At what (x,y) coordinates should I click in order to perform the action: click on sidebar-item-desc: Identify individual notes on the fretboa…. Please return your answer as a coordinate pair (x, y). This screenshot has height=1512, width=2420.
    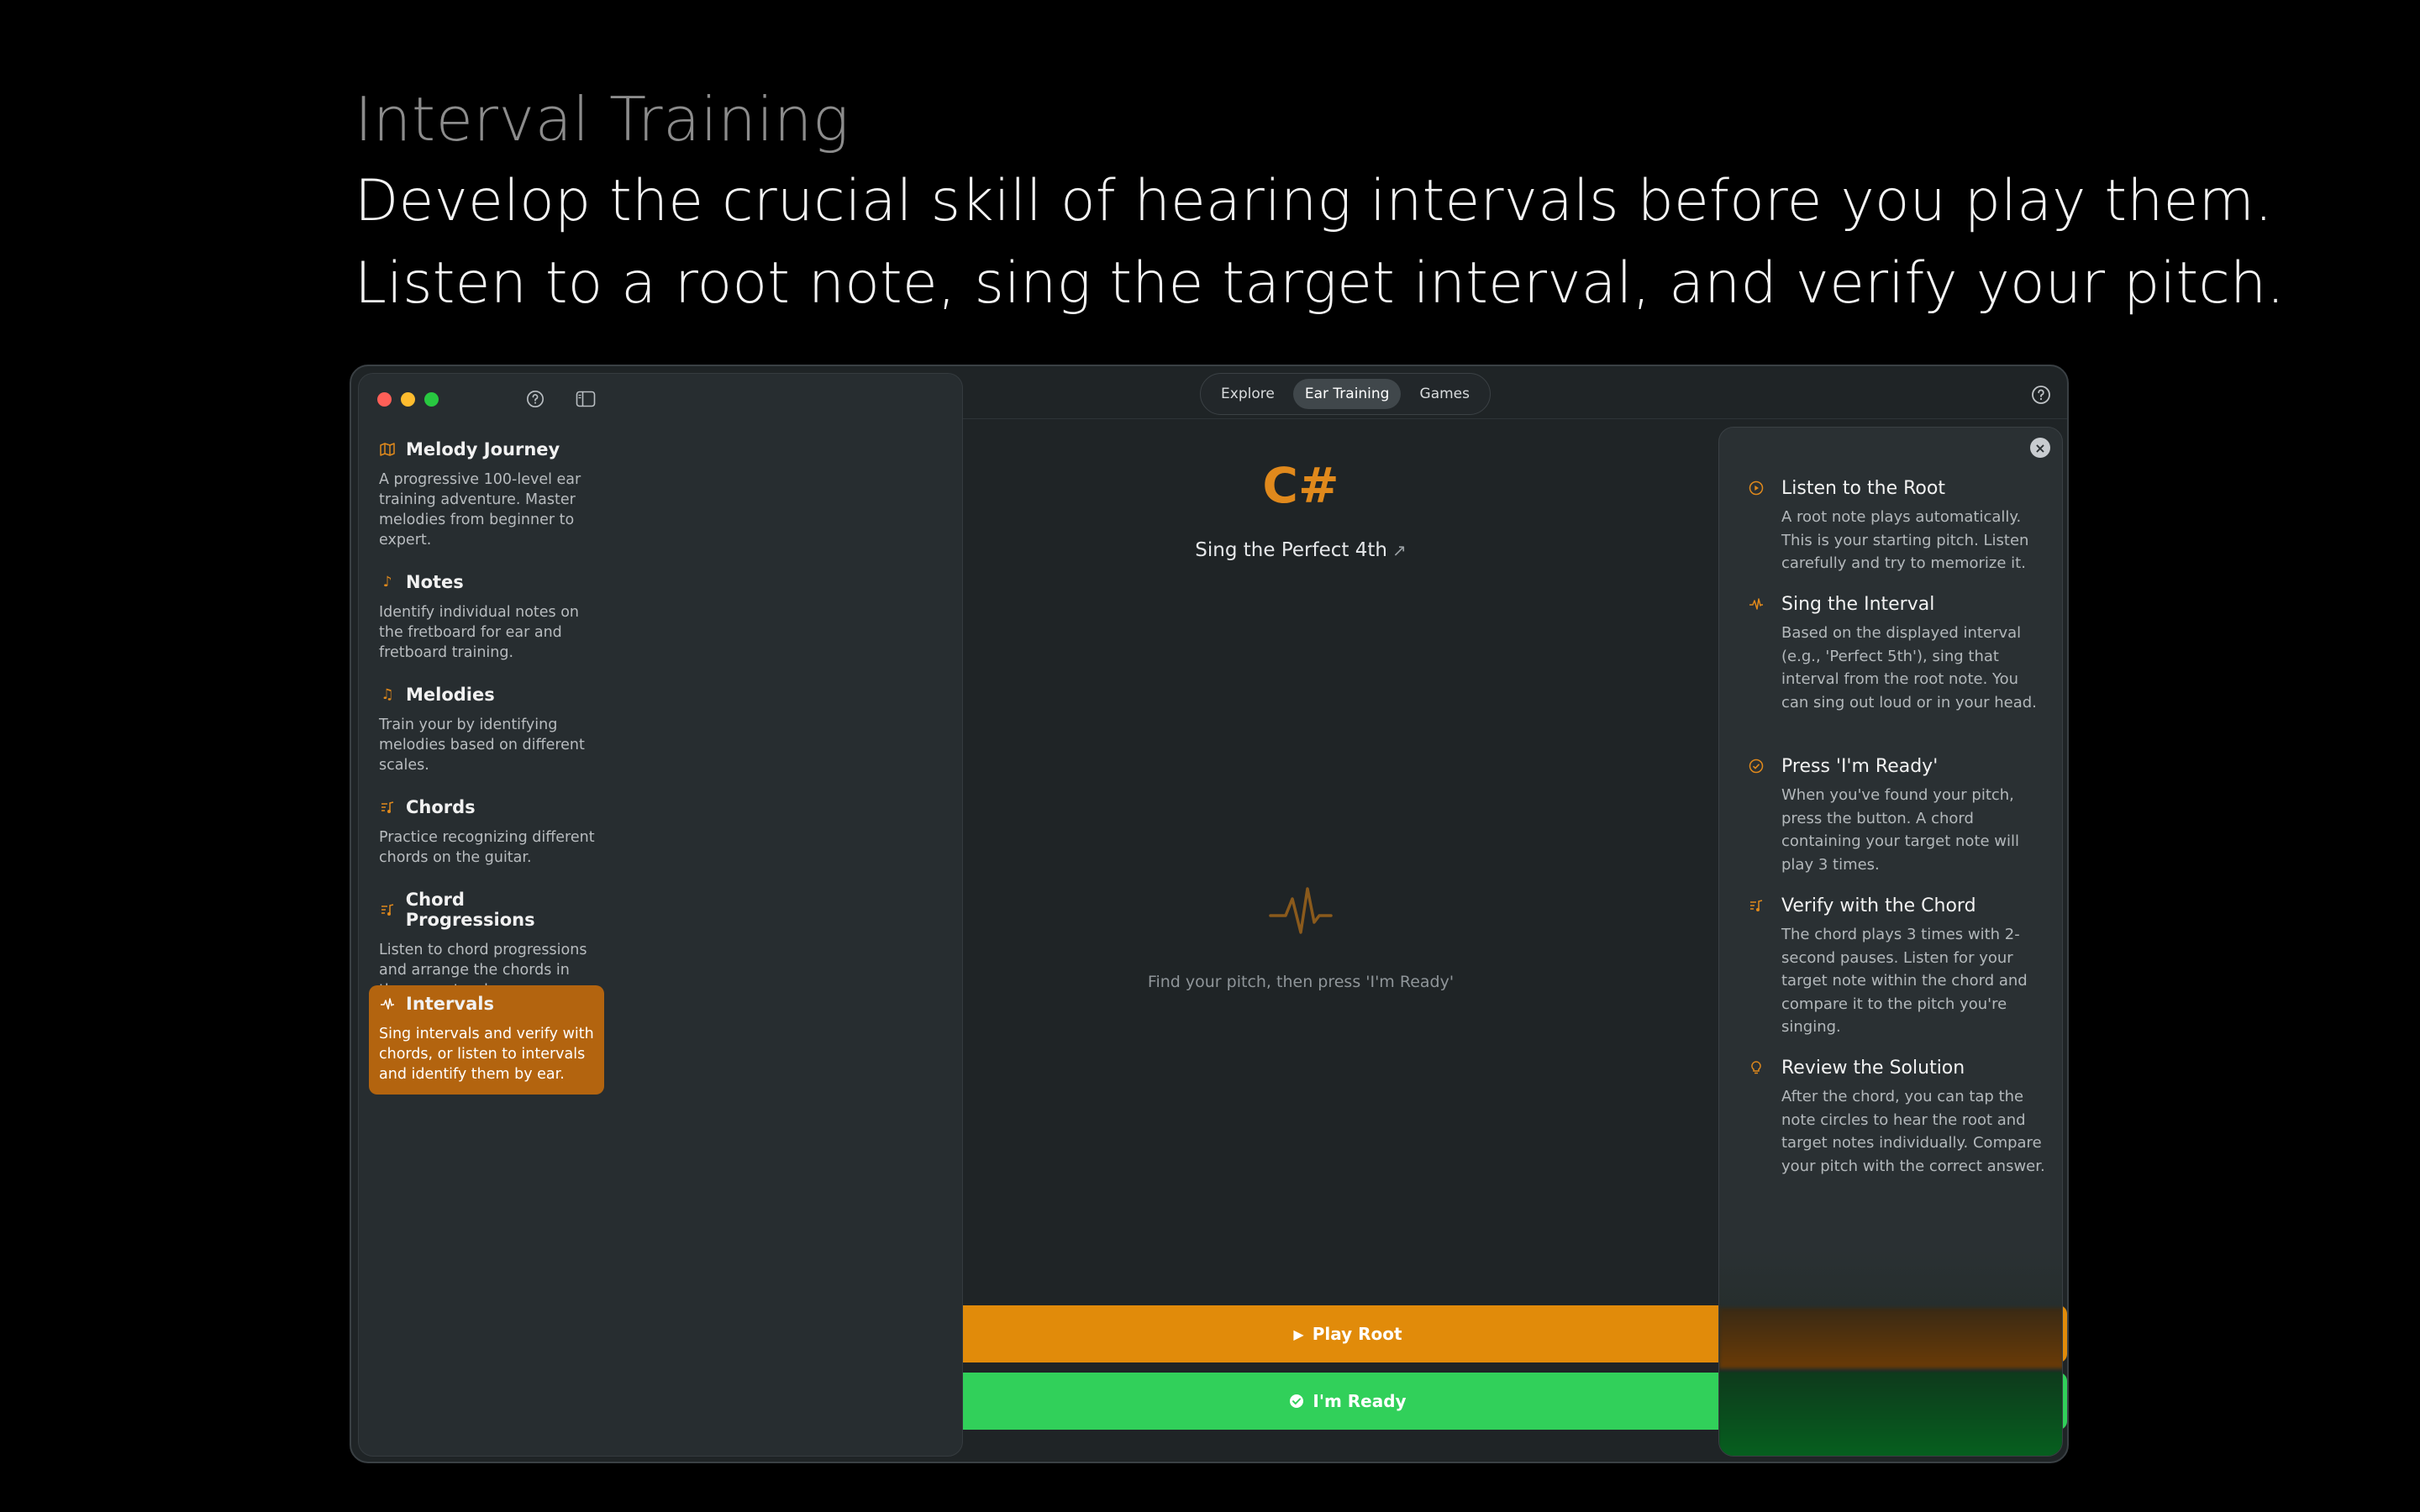
    Looking at the image, I should click on (480, 632).